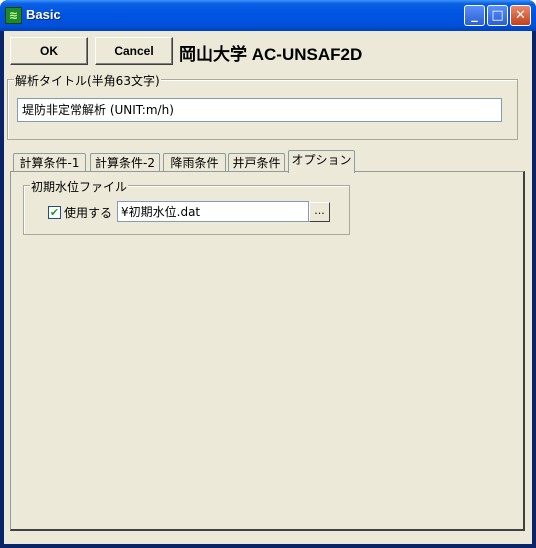 Image resolution: width=536 pixels, height=548 pixels. Describe the element at coordinates (194, 162) in the screenshot. I see `tab-rain-cond: 降雨条件` at that location.